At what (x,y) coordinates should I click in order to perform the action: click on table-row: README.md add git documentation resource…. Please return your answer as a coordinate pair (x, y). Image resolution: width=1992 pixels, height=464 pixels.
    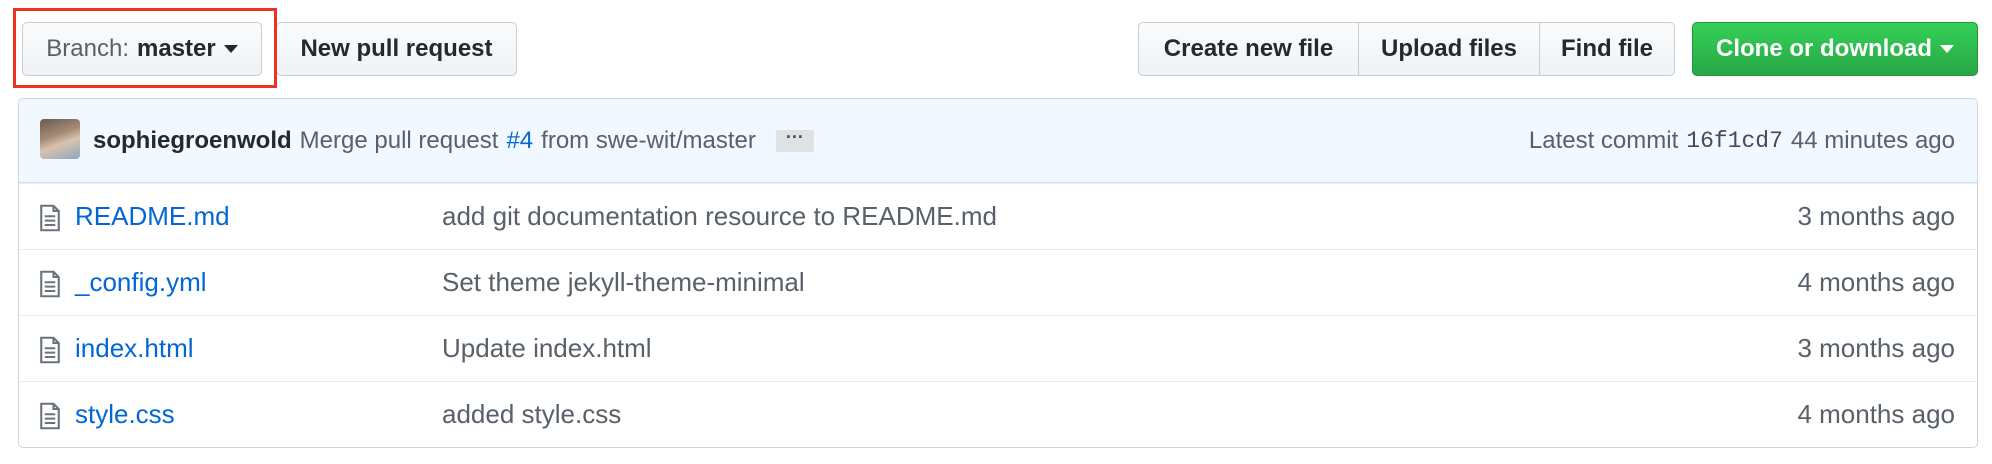
    Looking at the image, I should click on (998, 216).